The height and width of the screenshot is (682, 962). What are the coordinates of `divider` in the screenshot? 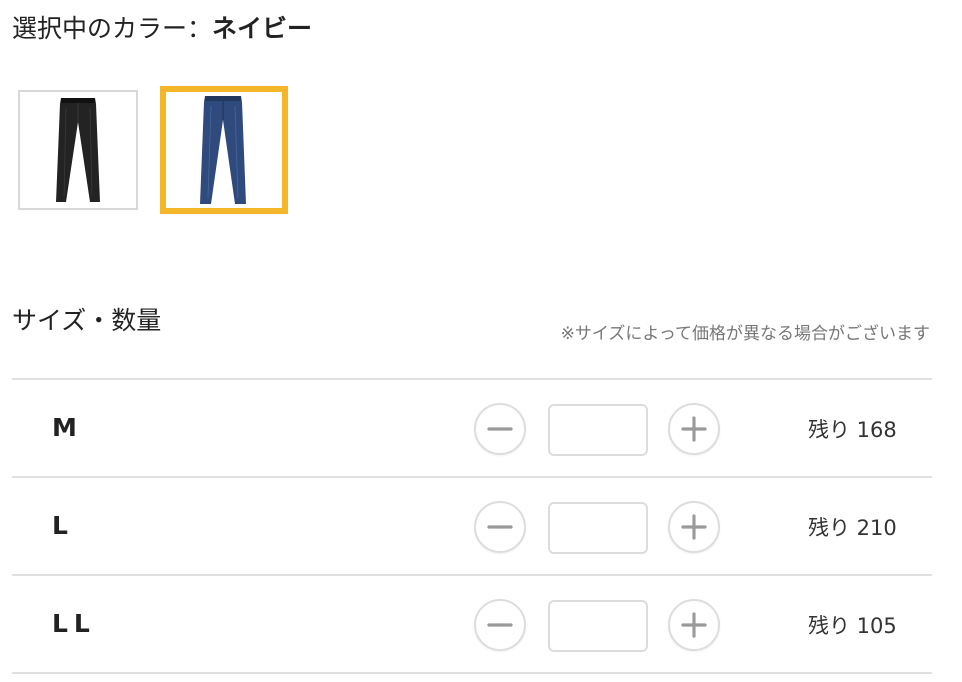 It's located at (472, 673).